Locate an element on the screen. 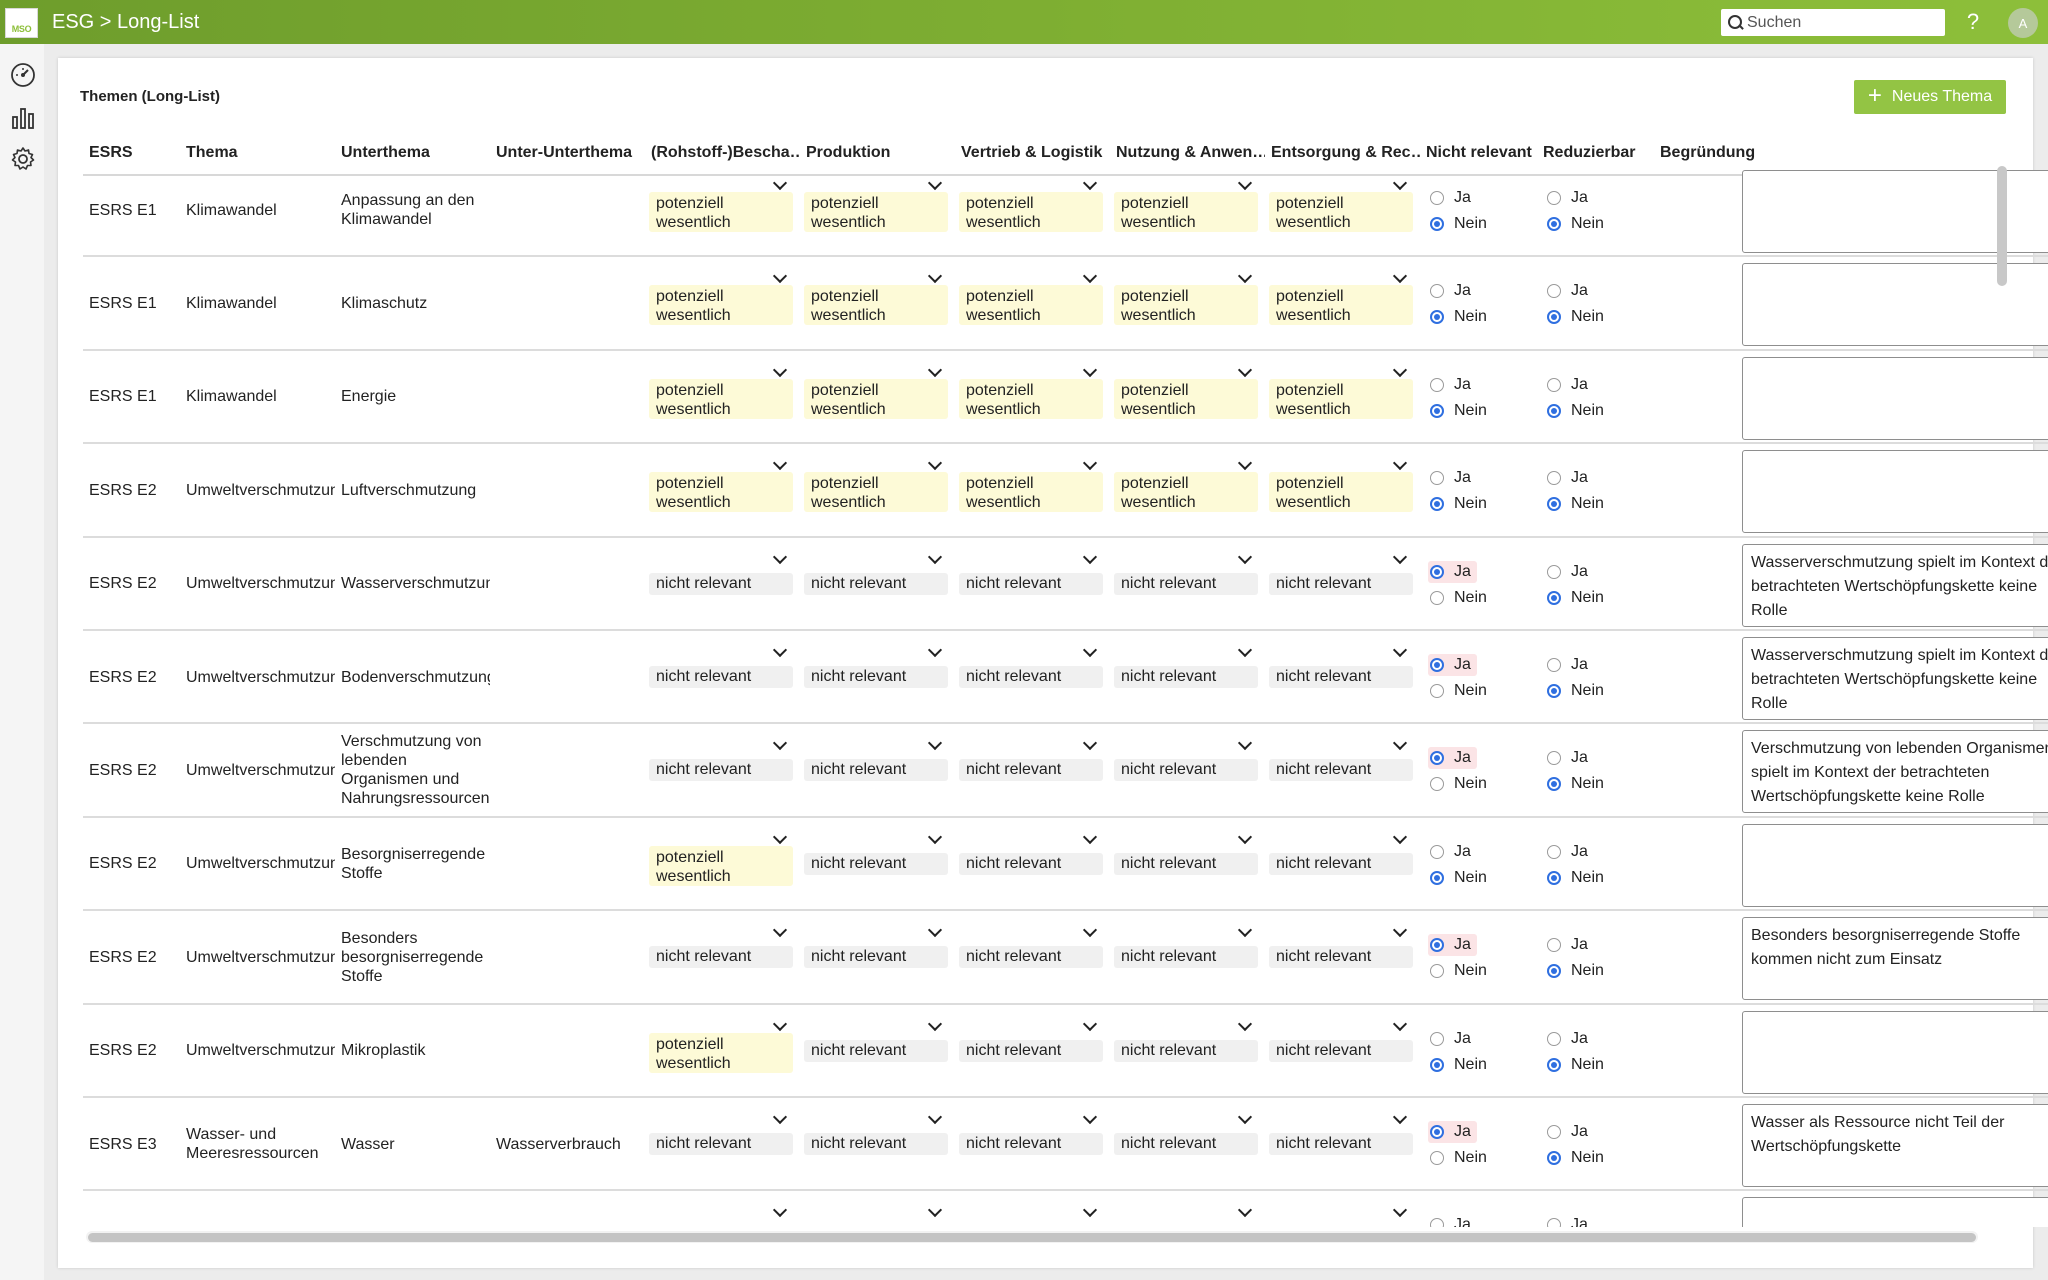 This screenshot has height=1280, width=2048. new-topic-button: + Neues Thema is located at coordinates (1930, 97).